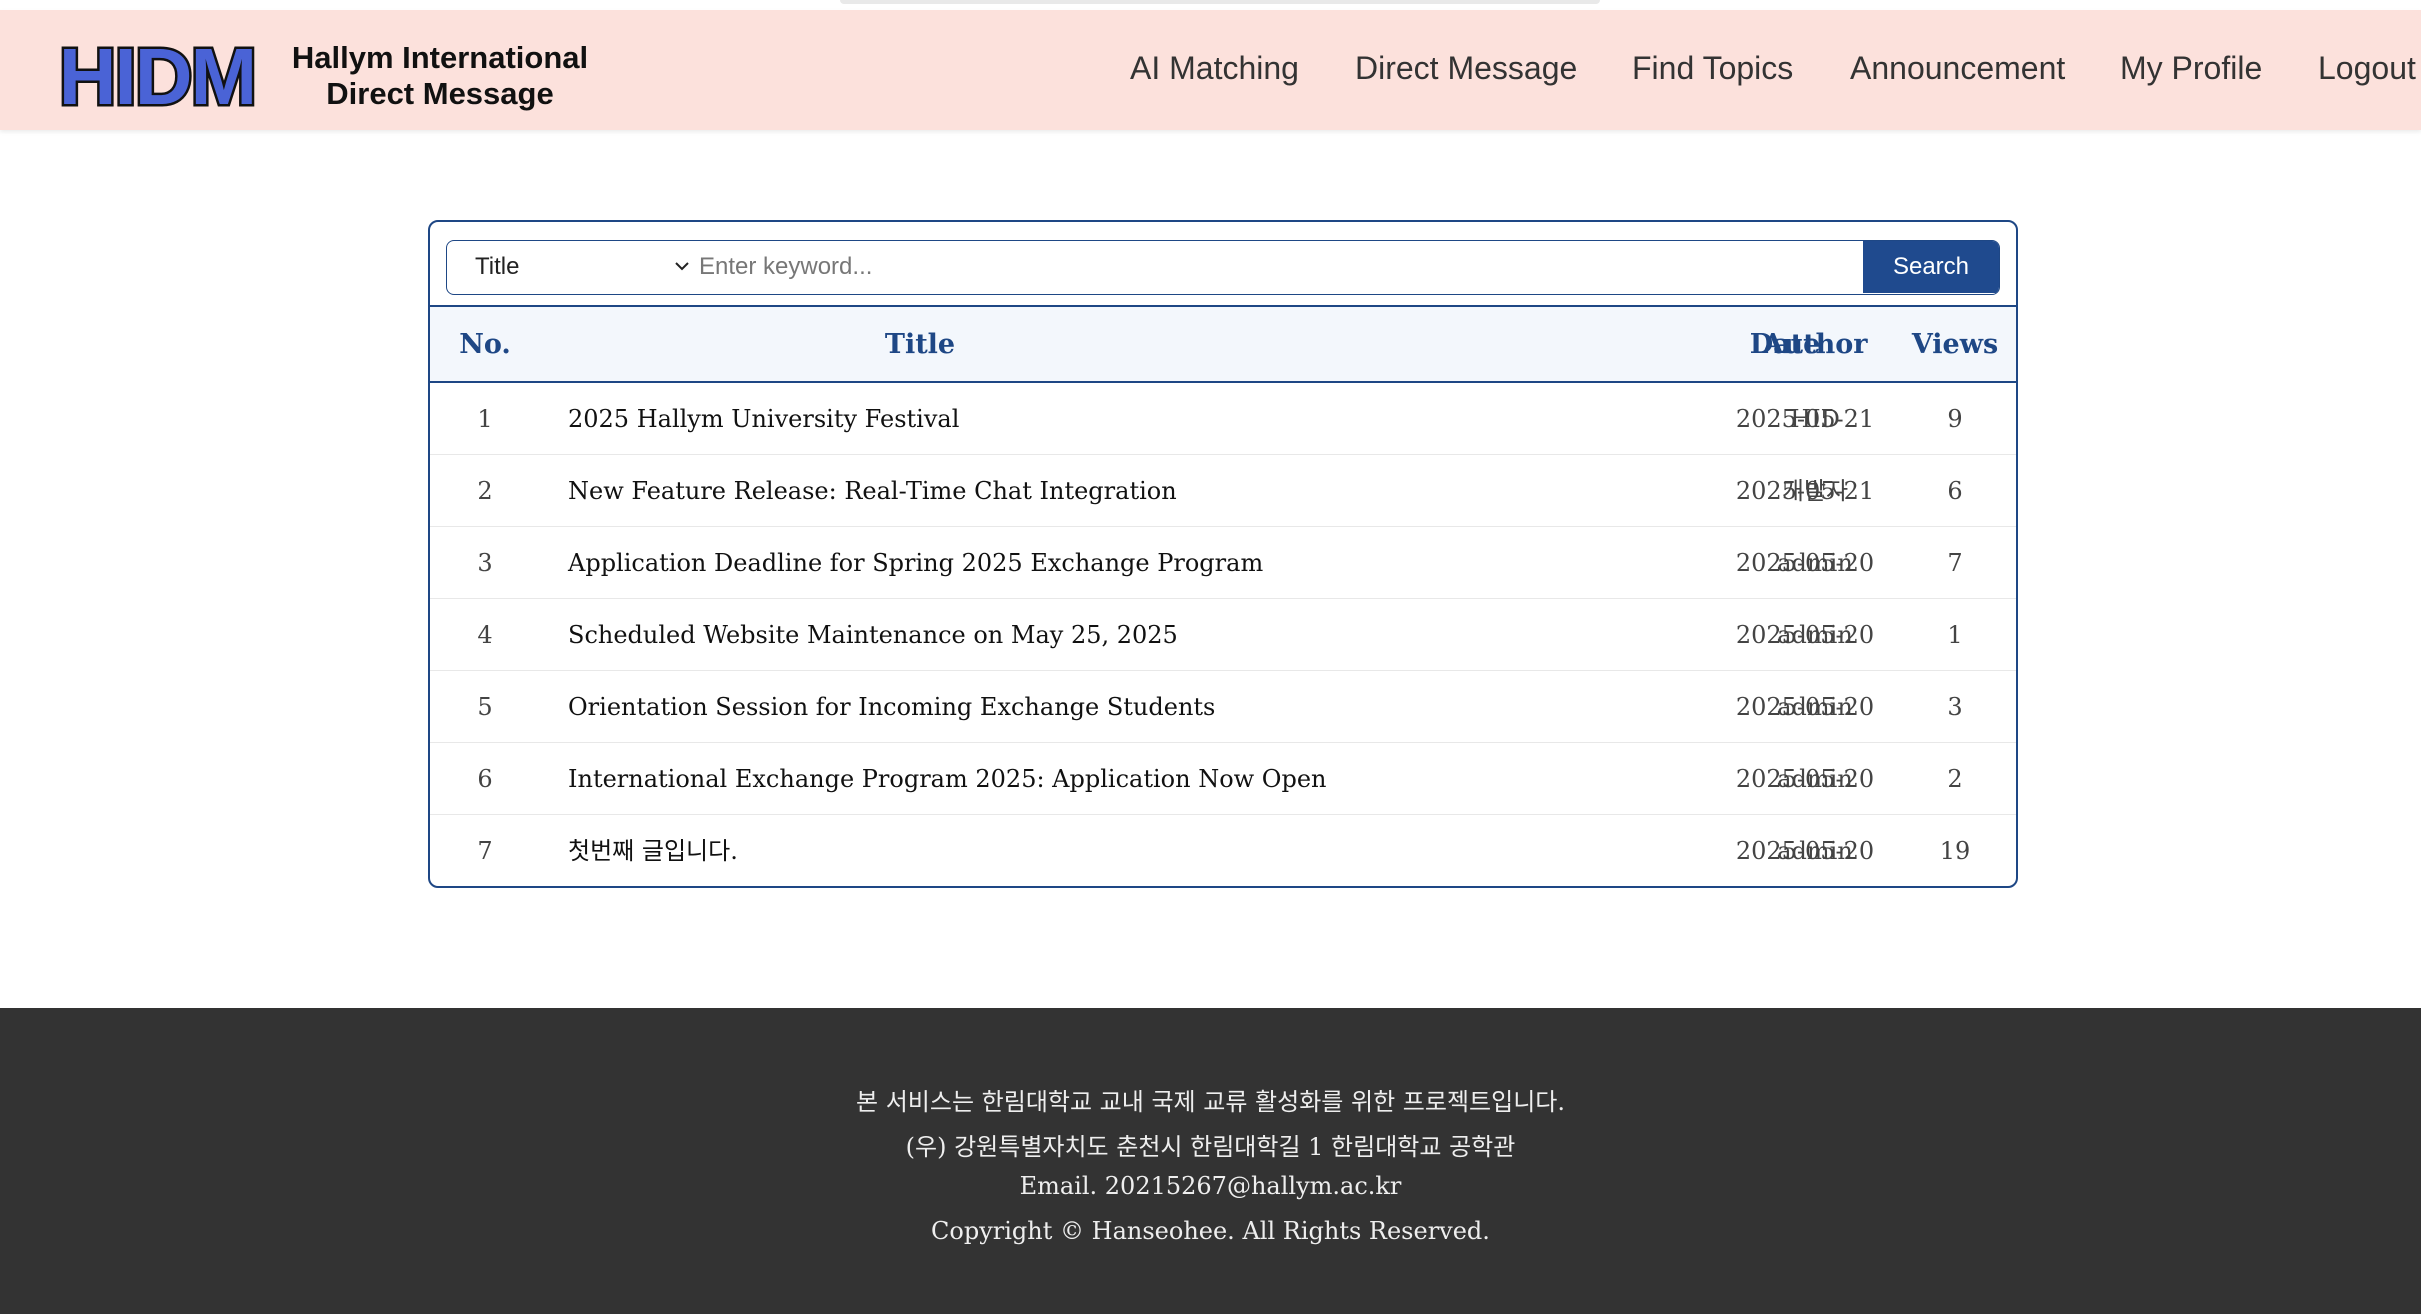 This screenshot has width=2421, height=1314. I want to click on cell-views: 3, so click(1955, 707).